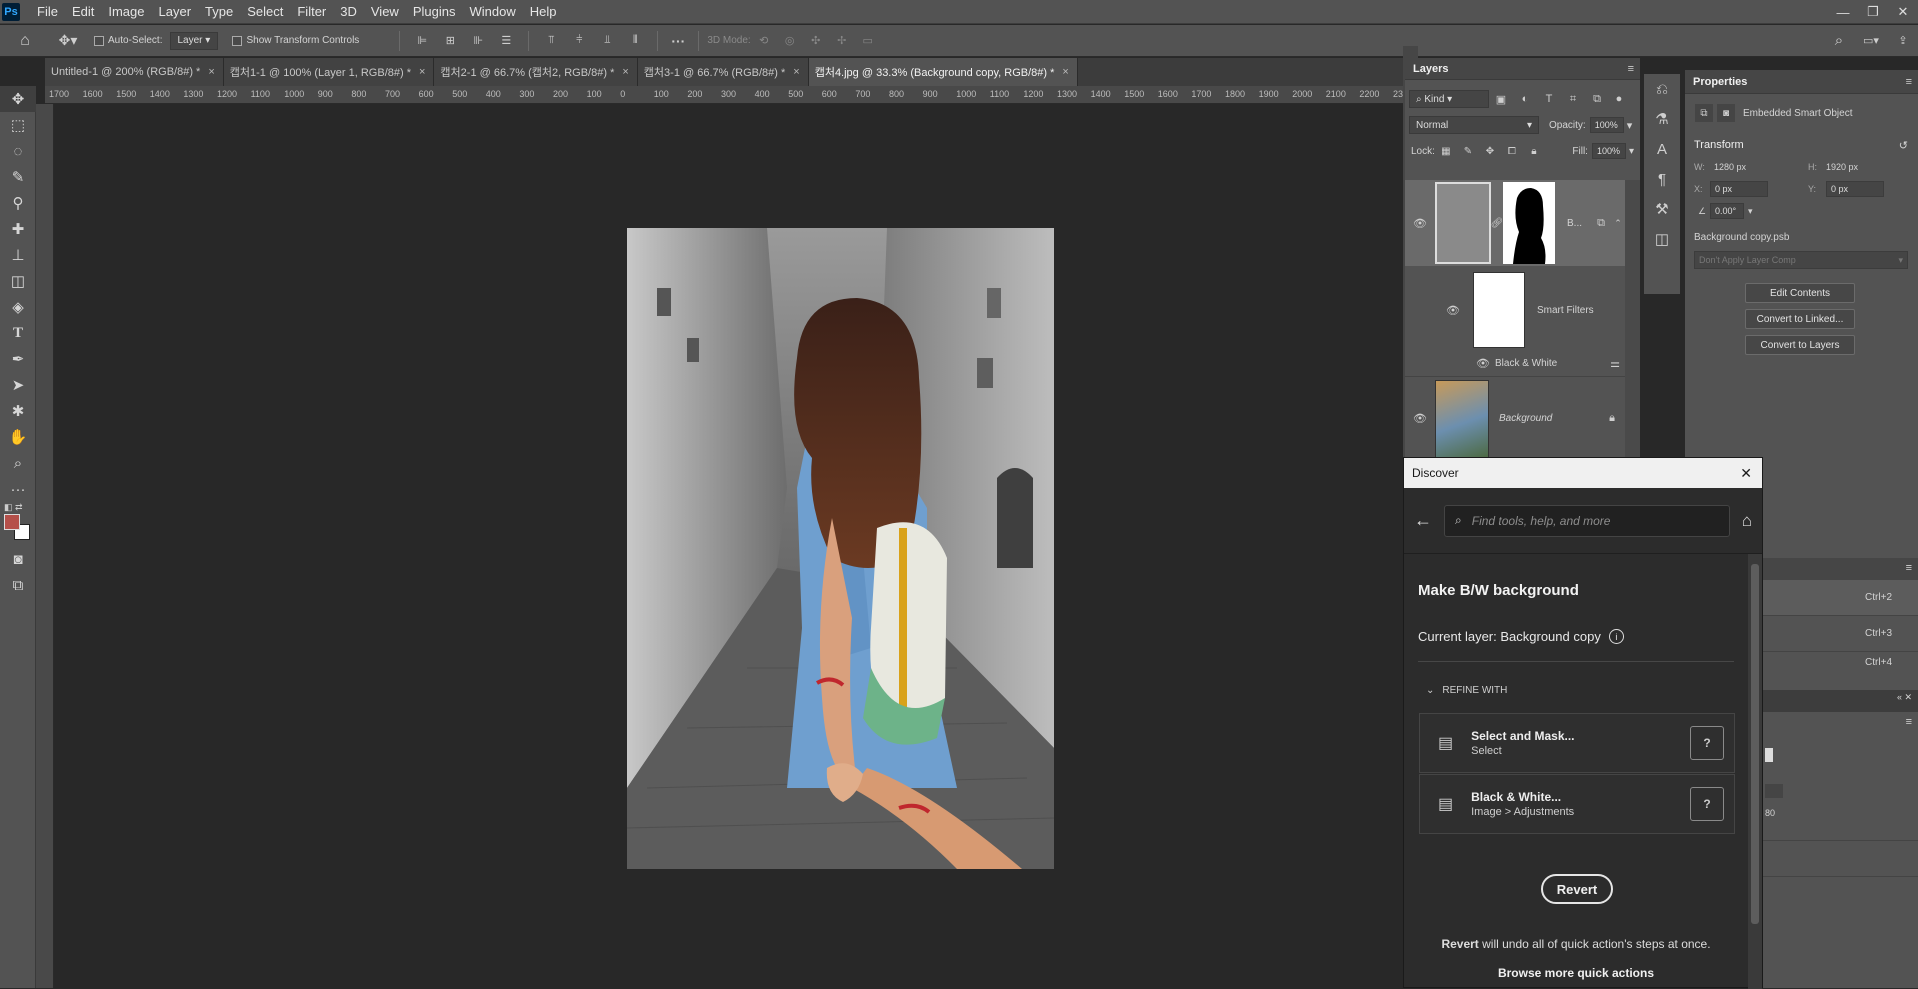 This screenshot has height=989, width=1918. What do you see at coordinates (18, 463) in the screenshot?
I see `zoom-tool-icon: ⌕` at bounding box center [18, 463].